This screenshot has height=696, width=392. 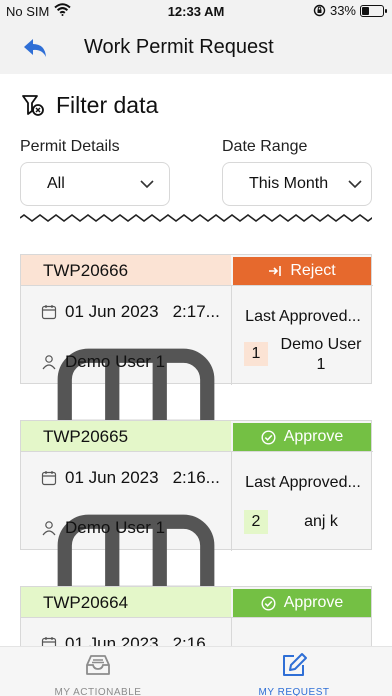 What do you see at coordinates (342, 10) in the screenshot?
I see `battery-percent: 33%` at bounding box center [342, 10].